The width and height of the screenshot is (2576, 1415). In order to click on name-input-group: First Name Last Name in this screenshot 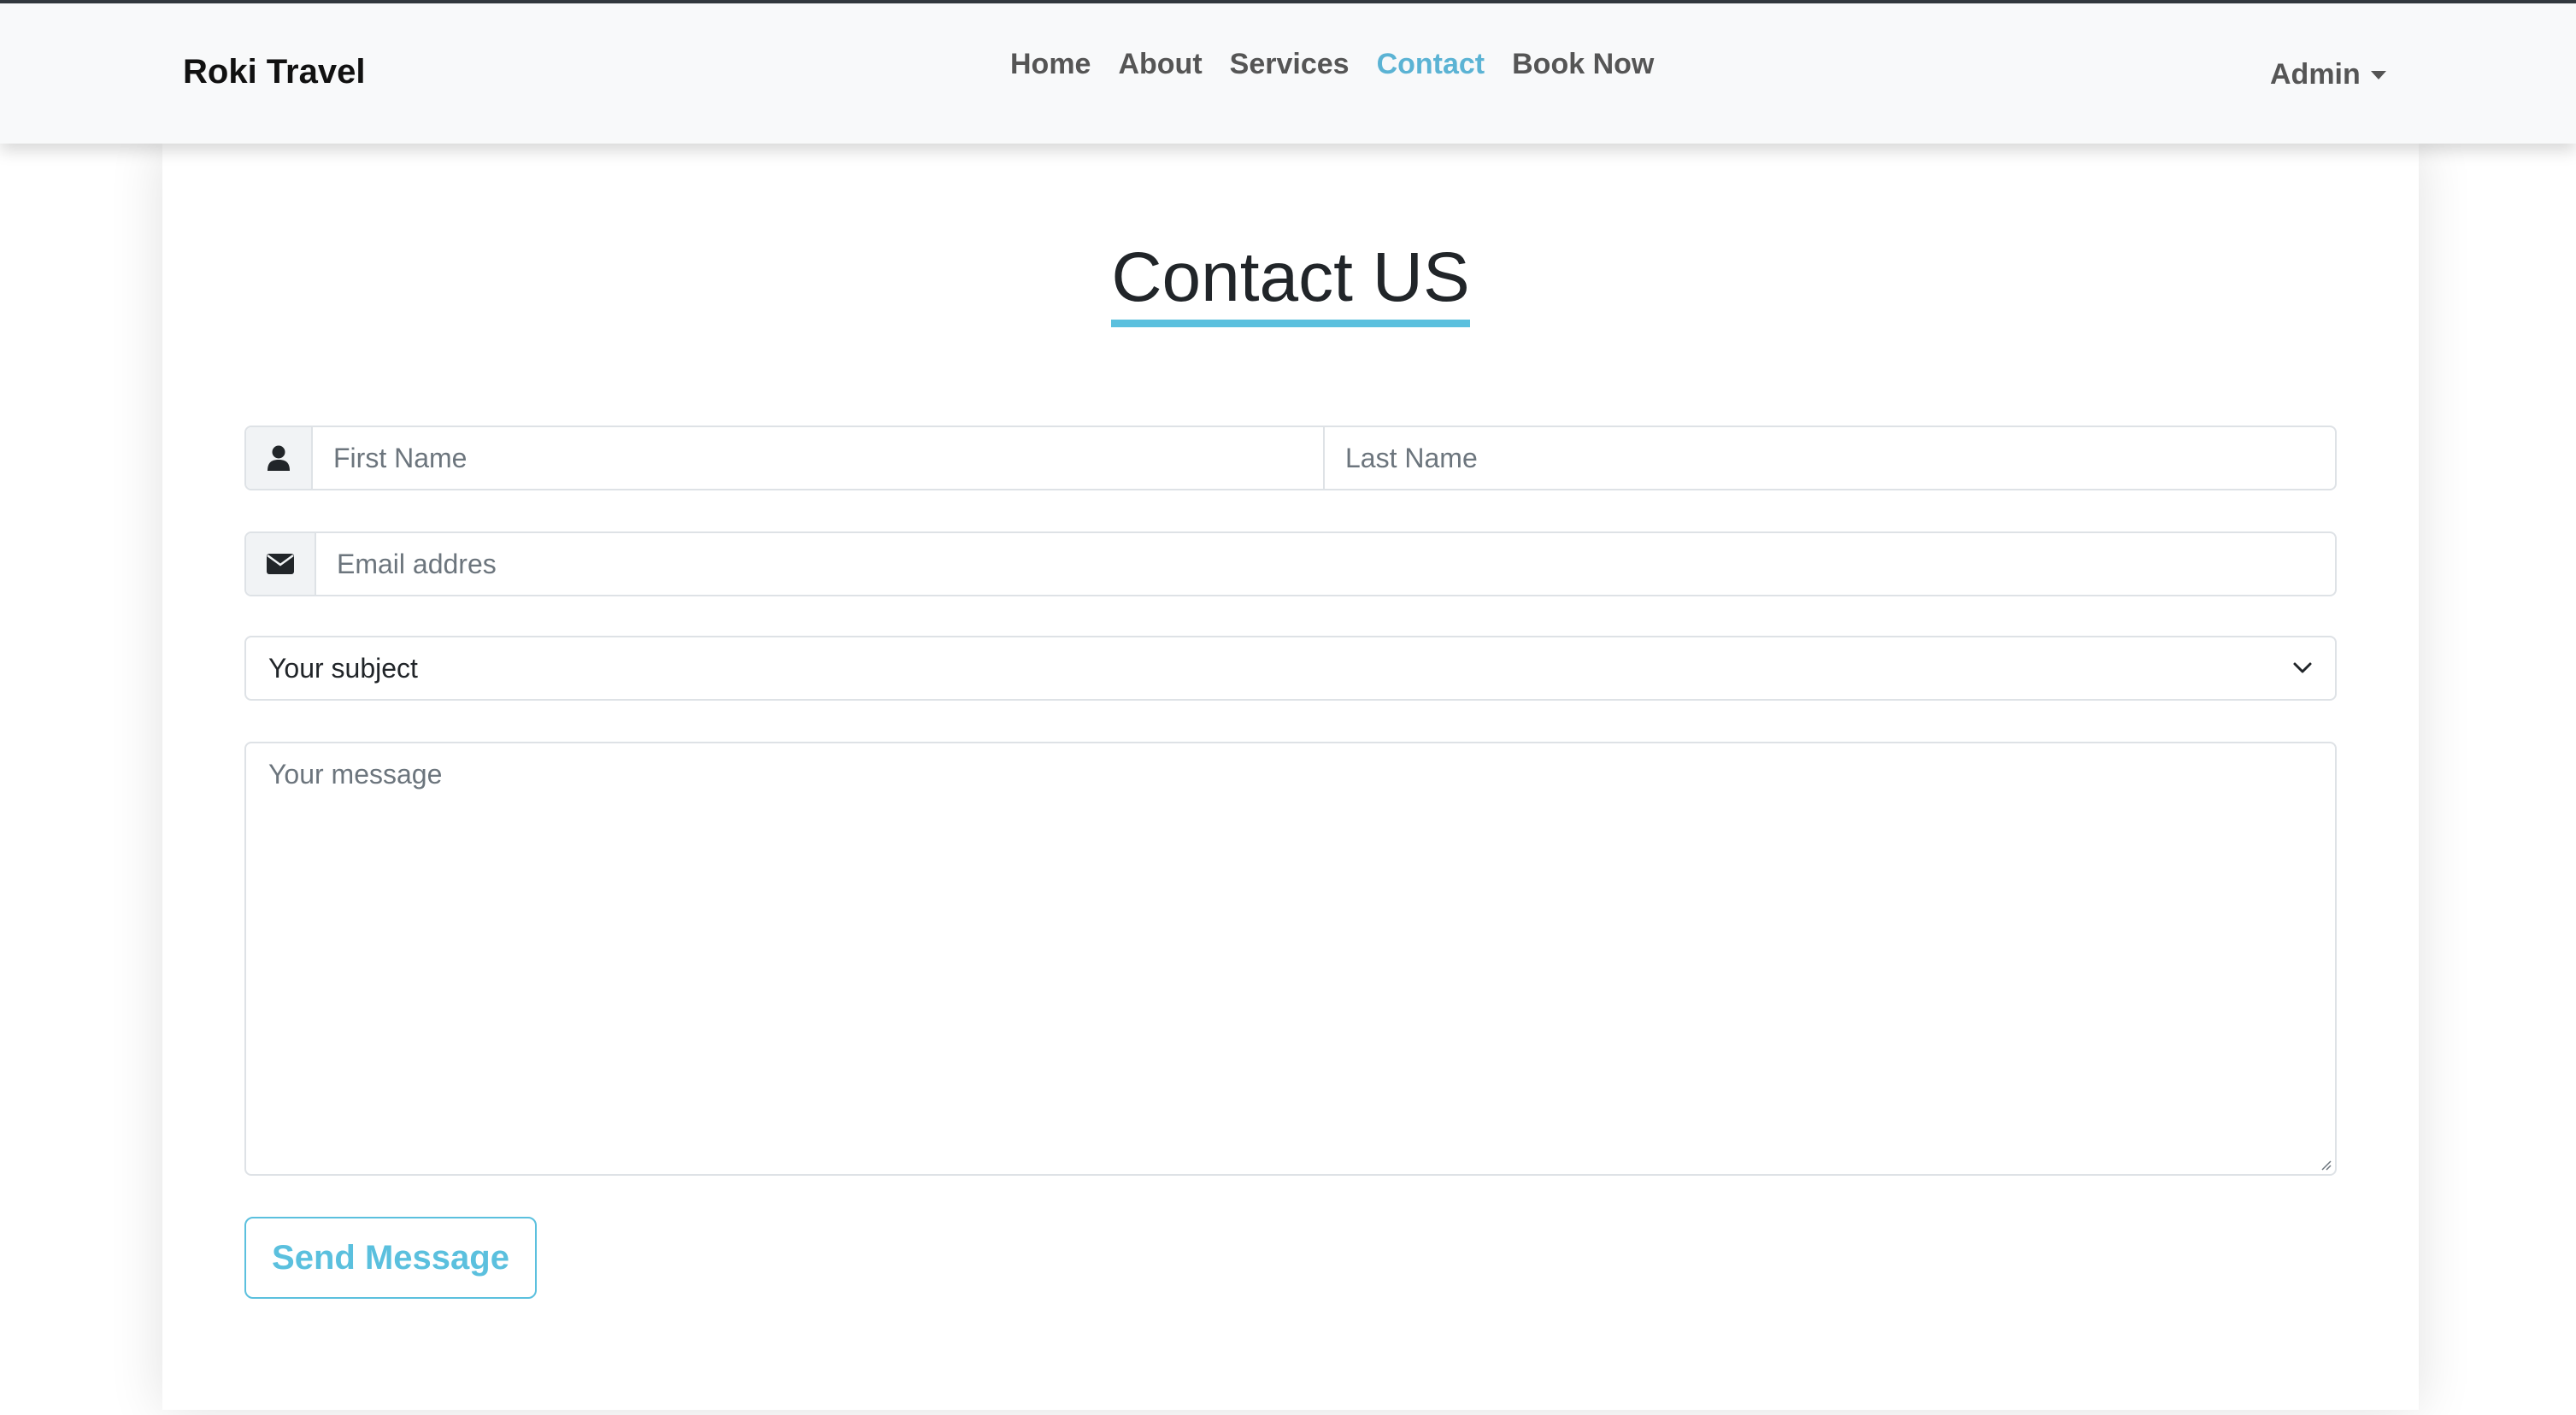, I will do `click(1290, 458)`.